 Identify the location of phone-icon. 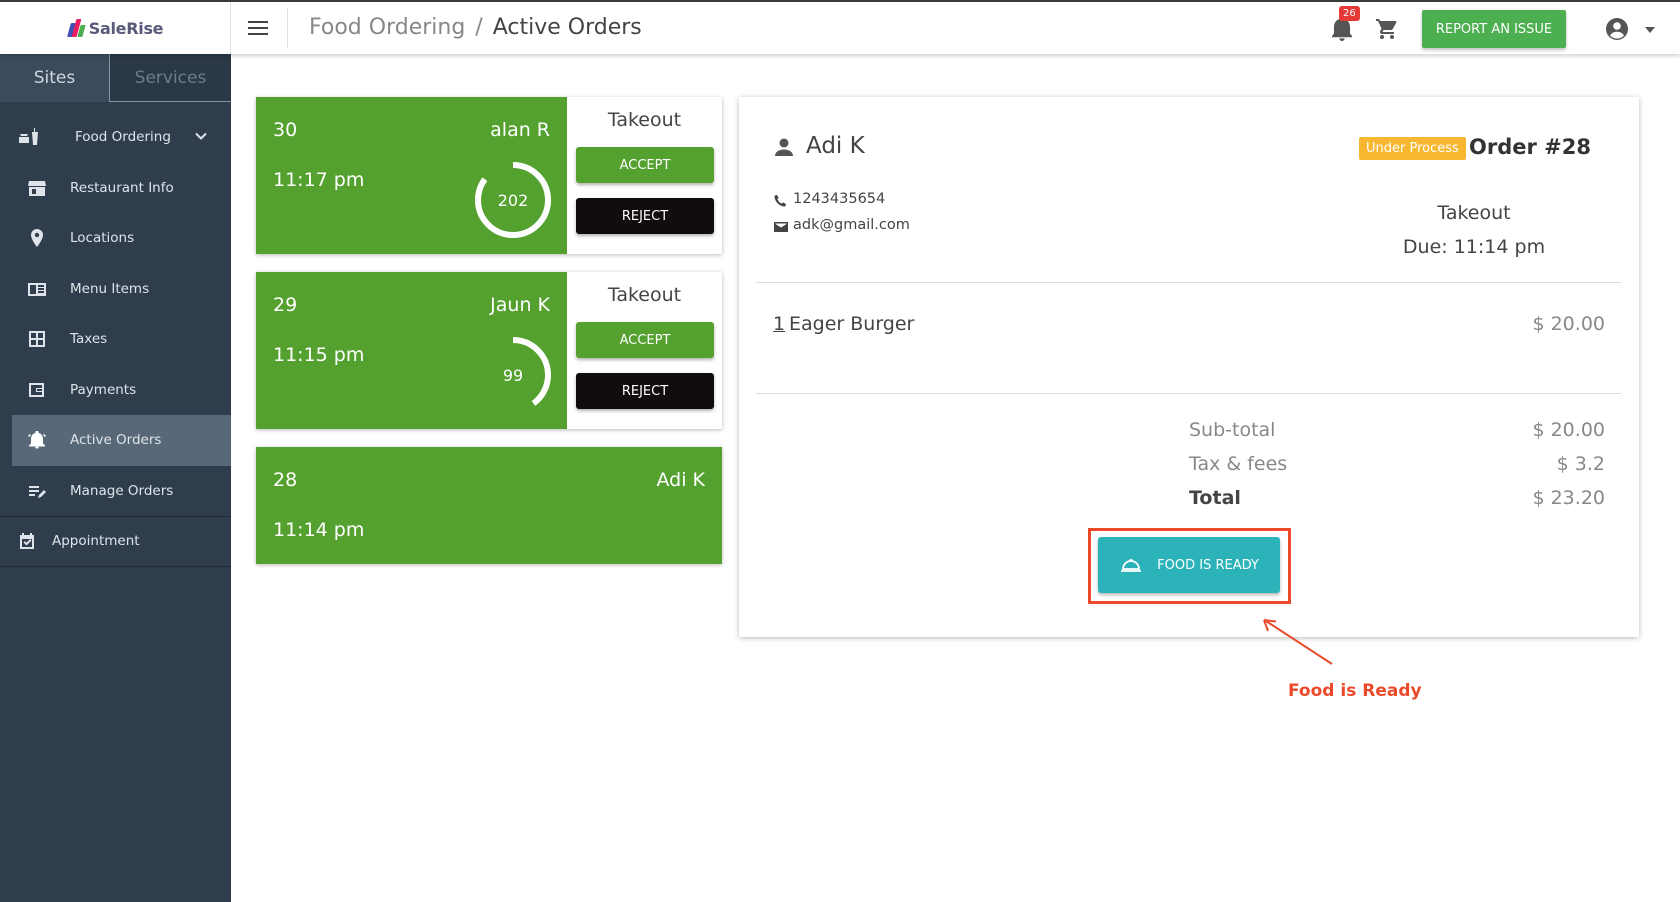
(780, 200).